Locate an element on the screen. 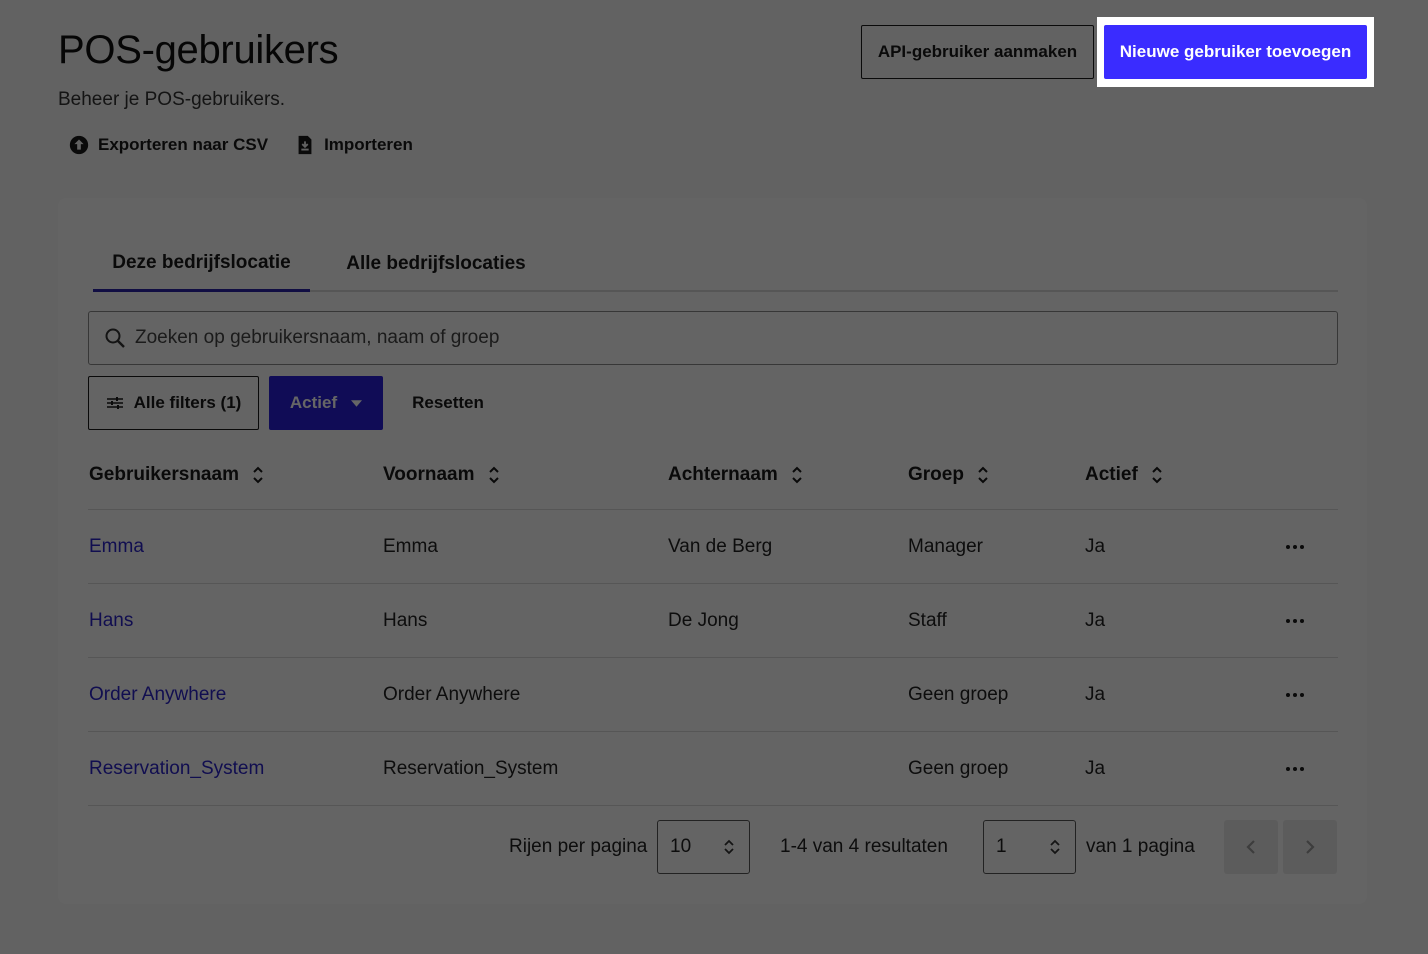  all-filters-button: Alle filters (1) is located at coordinates (173, 403).